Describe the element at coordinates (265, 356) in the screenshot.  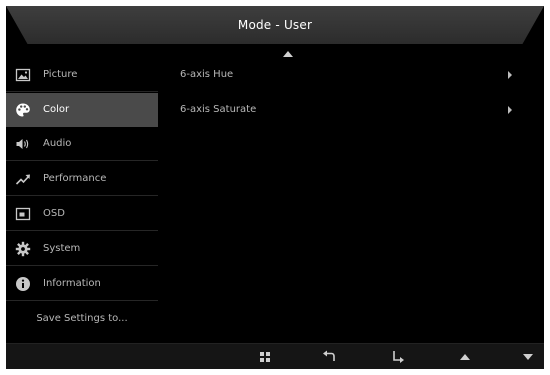
I see `menu-button` at that location.